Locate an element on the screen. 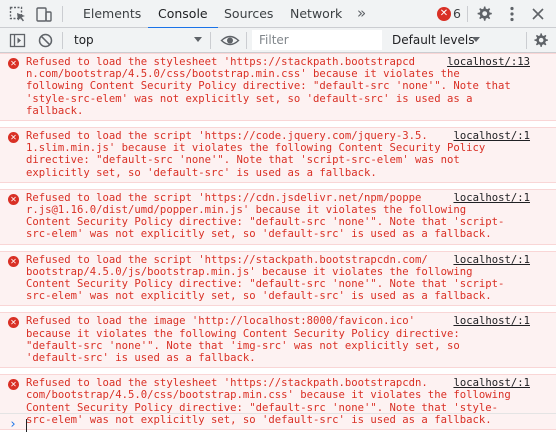 This screenshot has height=435, width=556. text-caret is located at coordinates (26, 425).